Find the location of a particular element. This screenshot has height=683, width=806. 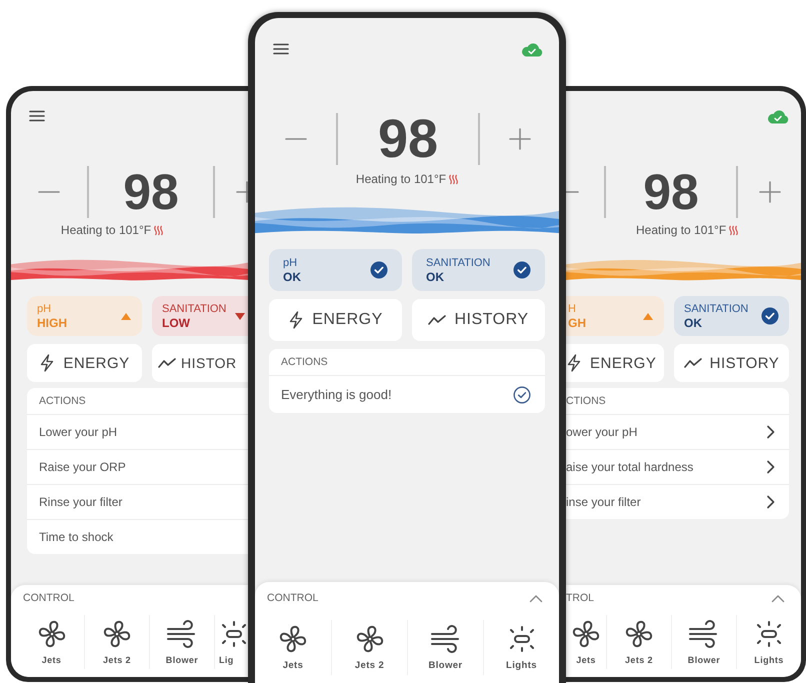

action-item: inse your filter is located at coordinates (677, 502).